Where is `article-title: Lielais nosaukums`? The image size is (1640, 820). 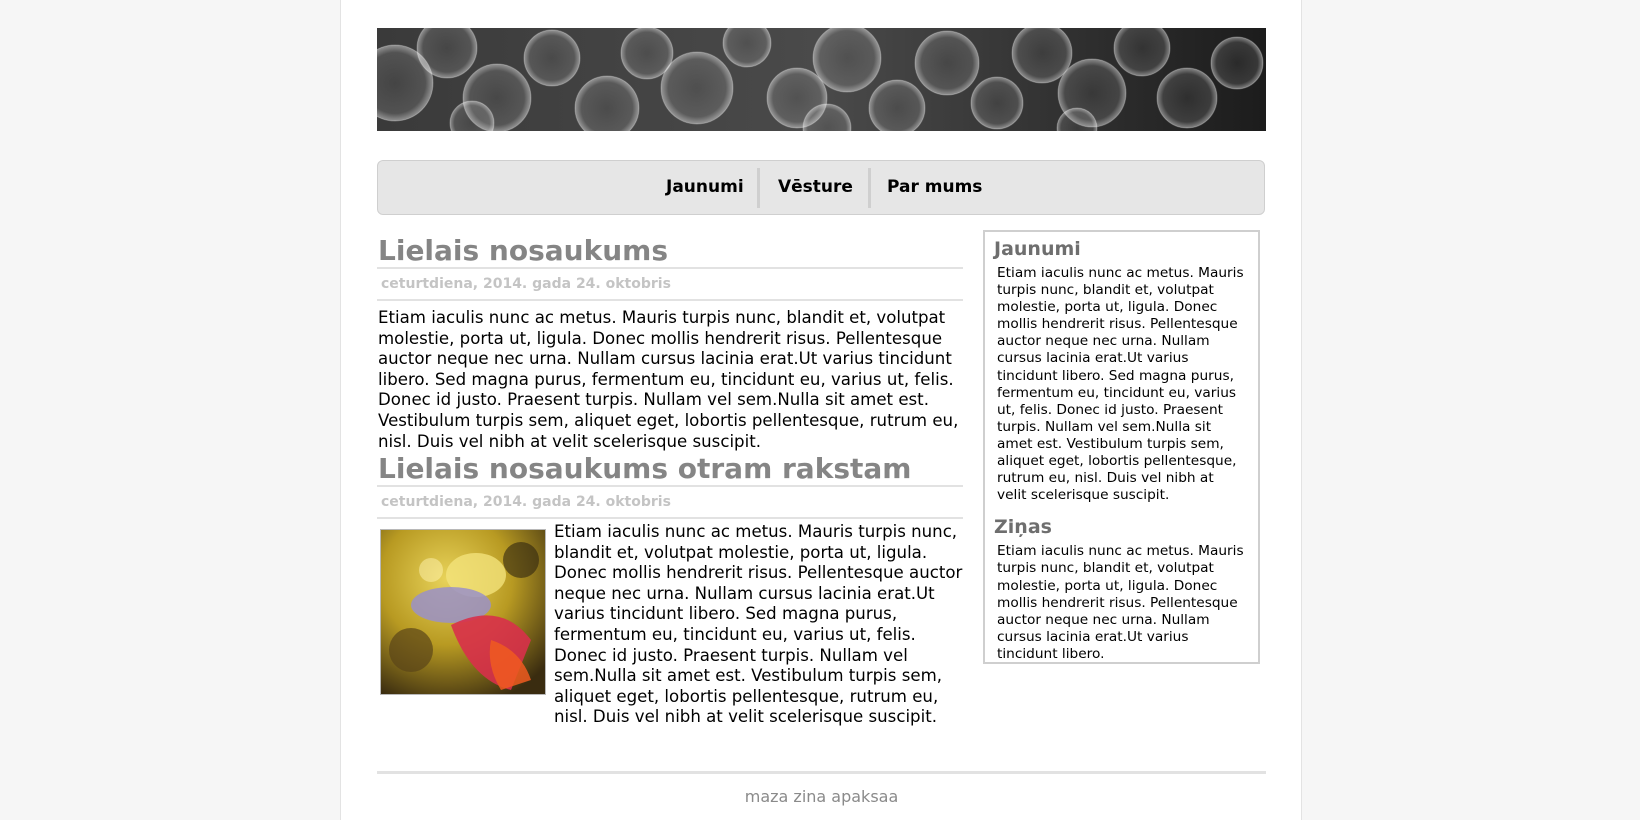 article-title: Lielais nosaukums is located at coordinates (670, 247).